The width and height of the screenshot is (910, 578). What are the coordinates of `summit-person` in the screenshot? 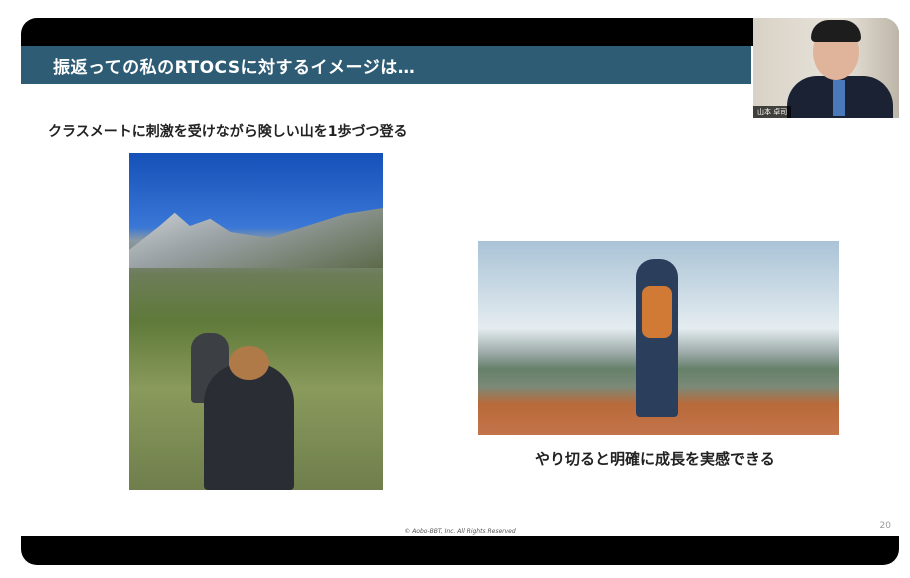 It's located at (657, 338).